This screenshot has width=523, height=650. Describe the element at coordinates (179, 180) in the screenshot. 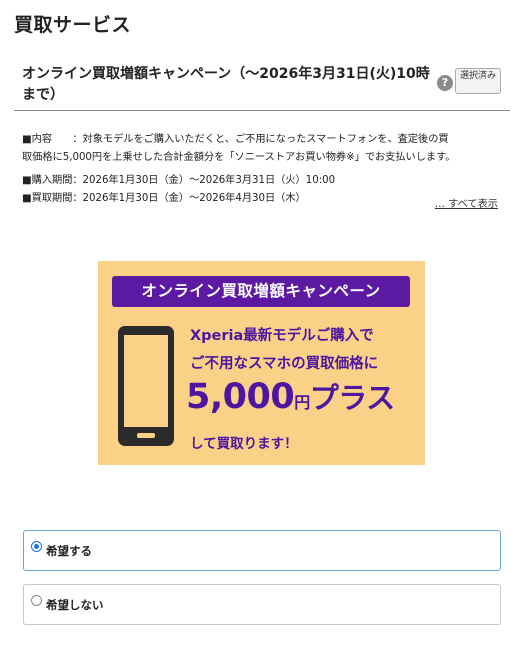

I see `detail-purchase-period: ■購入期間：2026年1月30日（金）〜2026年3月31日（火）10:00` at that location.